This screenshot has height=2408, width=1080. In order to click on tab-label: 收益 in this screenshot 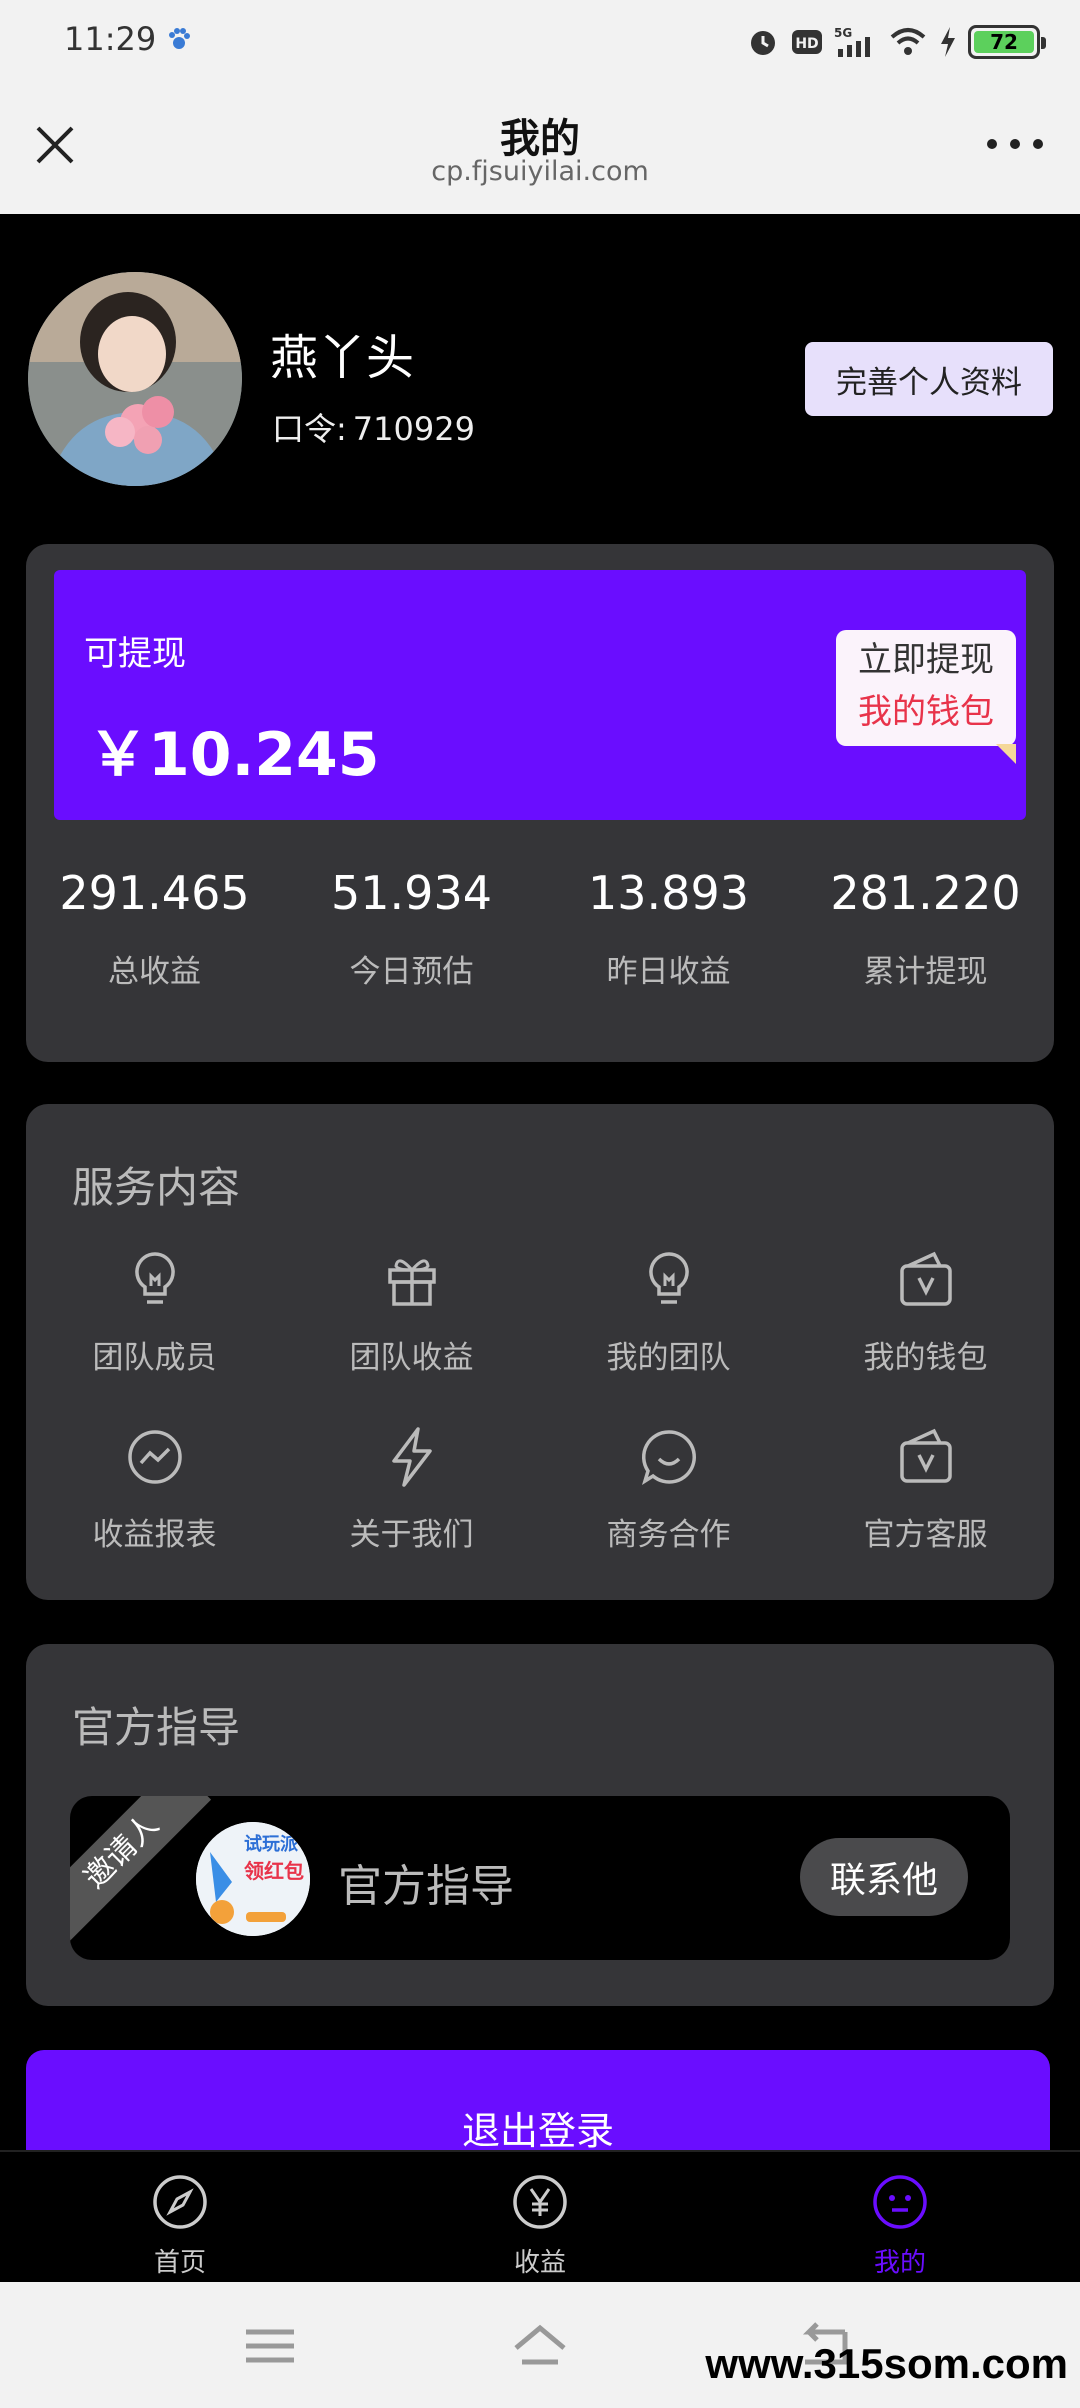, I will do `click(539, 2263)`.